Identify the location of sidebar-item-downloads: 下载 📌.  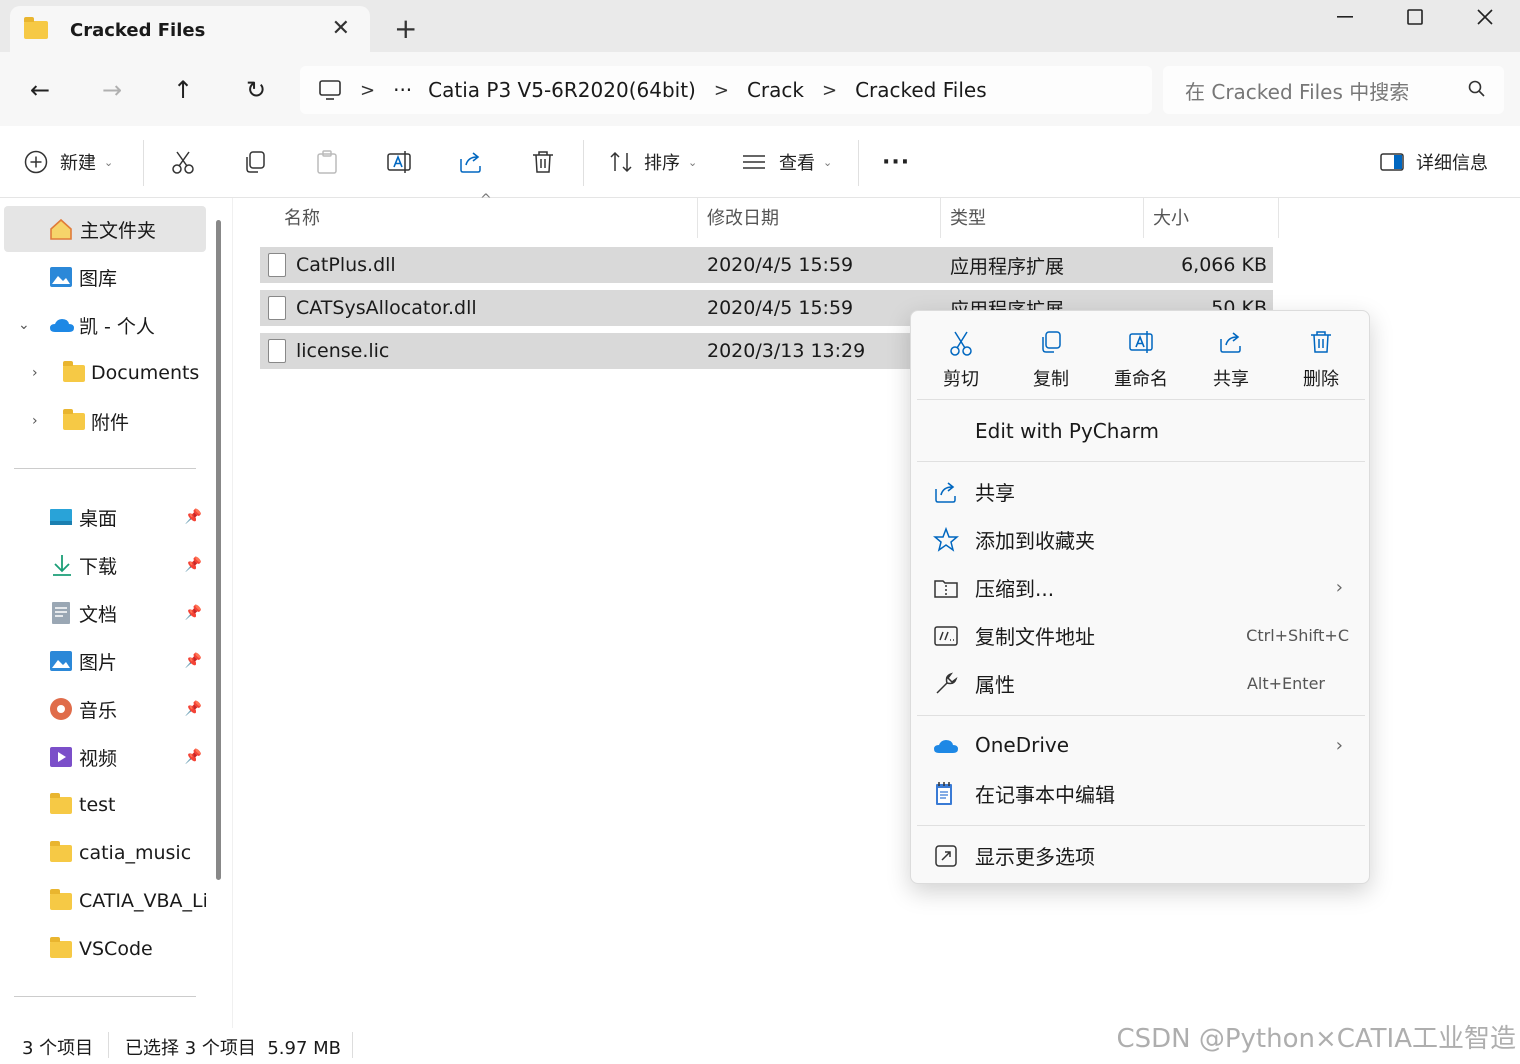
(103, 565).